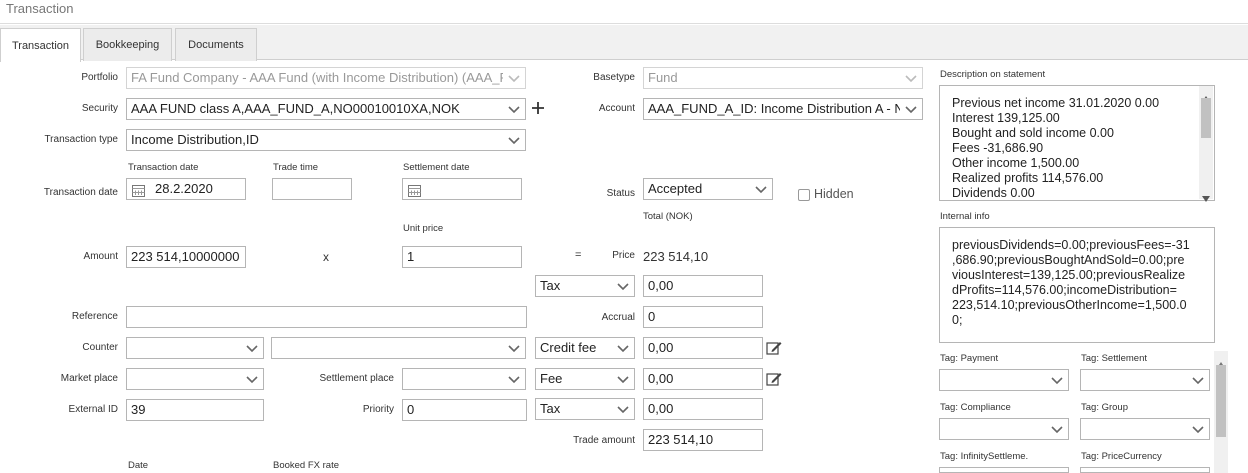  I want to click on reference-input, so click(326, 317).